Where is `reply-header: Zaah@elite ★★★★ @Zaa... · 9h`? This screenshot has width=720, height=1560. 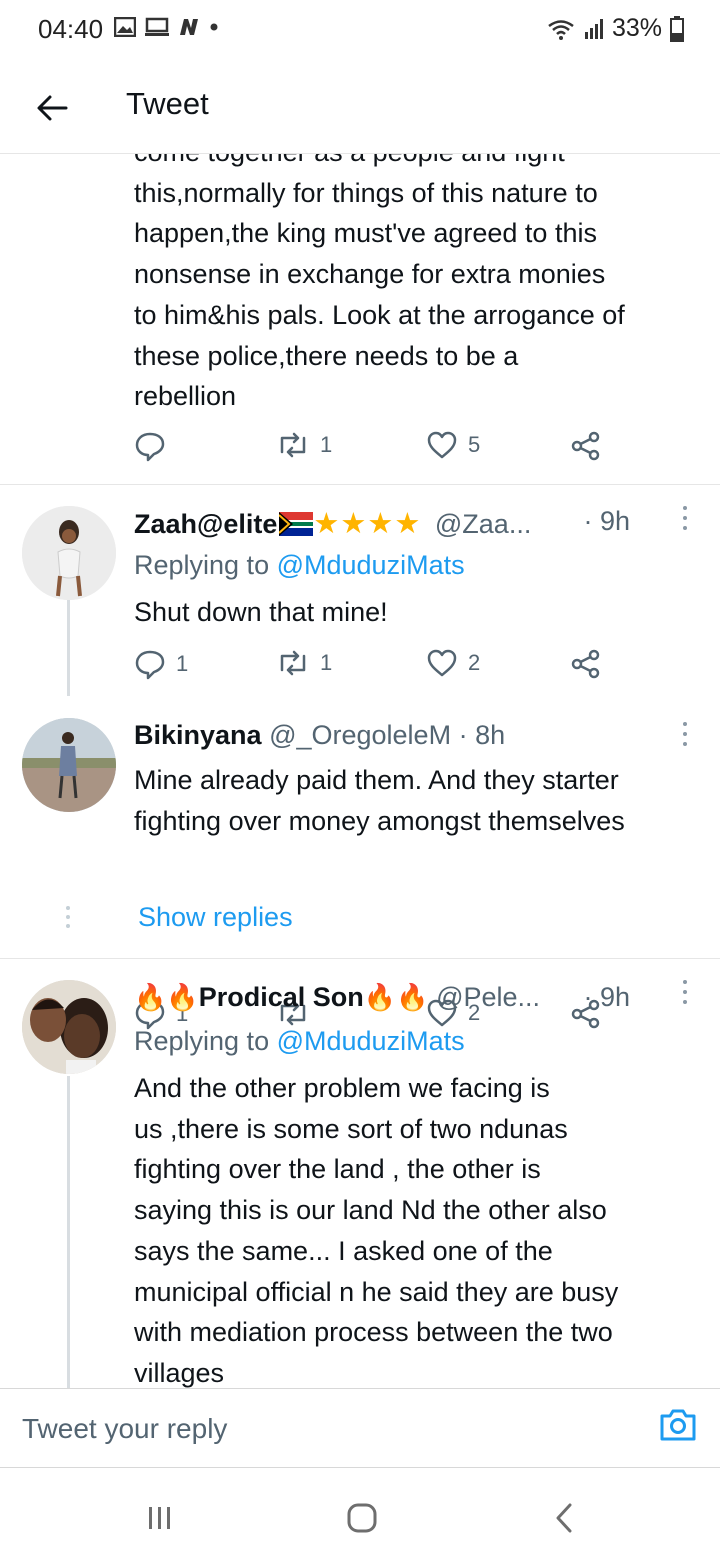 reply-header: Zaah@elite ★★★★ @Zaa... · 9h is located at coordinates (412, 526).